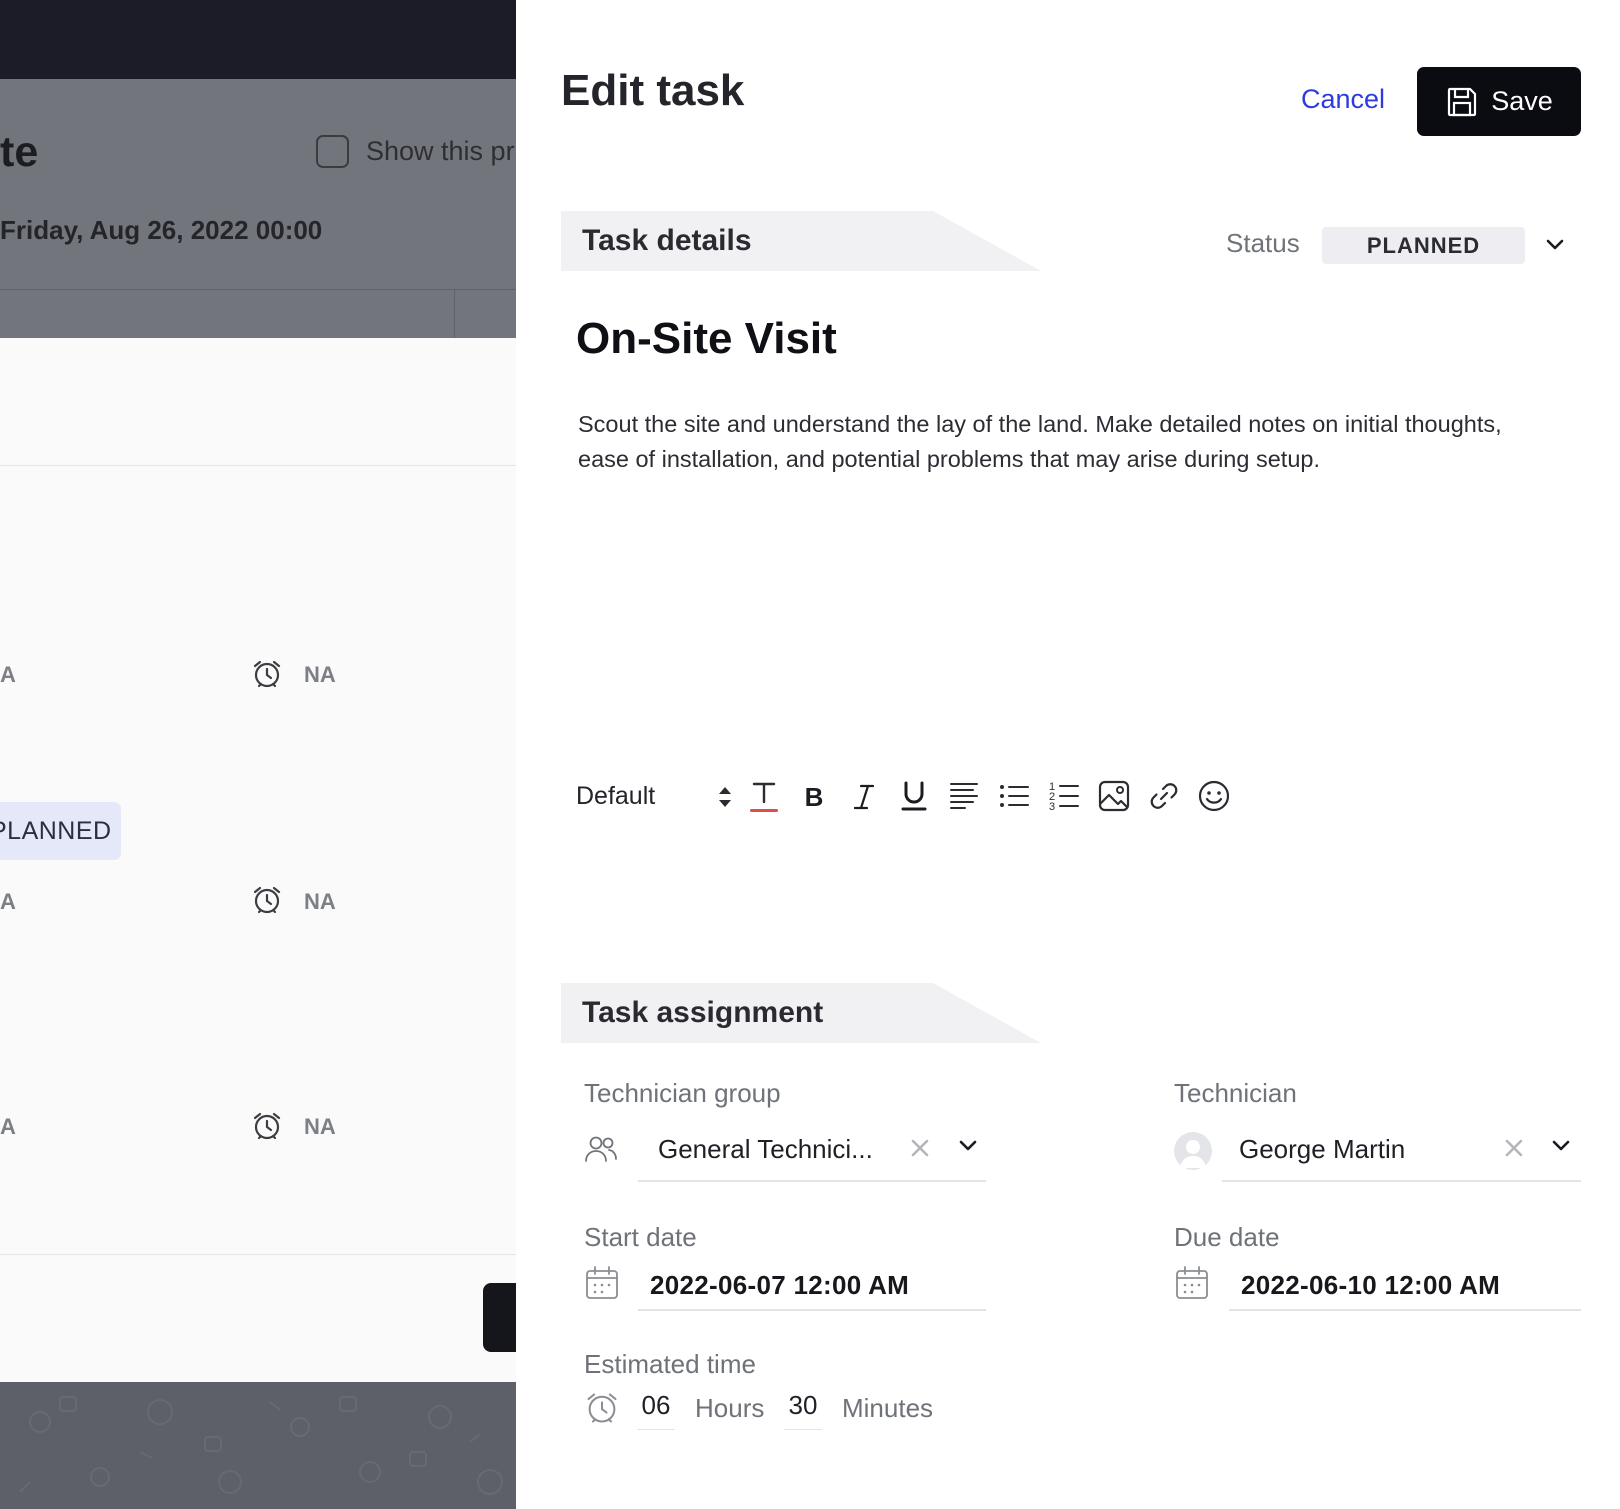  Describe the element at coordinates (1343, 99) in the screenshot. I see `cancel-button: Cancel` at that location.